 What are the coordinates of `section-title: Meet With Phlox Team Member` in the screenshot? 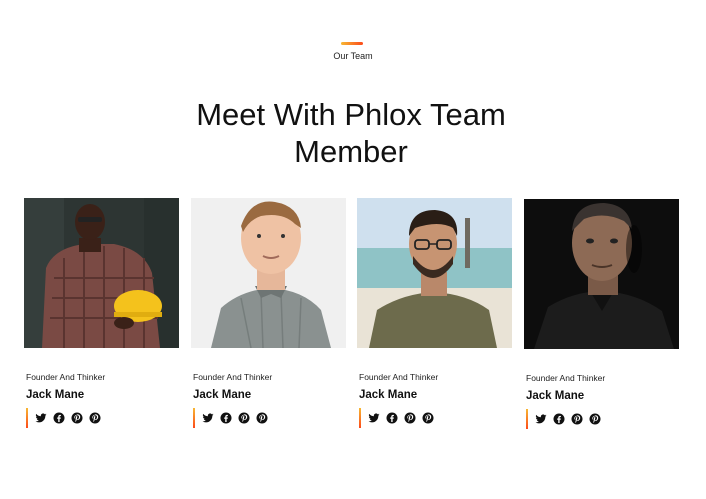 It's located at (351, 133).